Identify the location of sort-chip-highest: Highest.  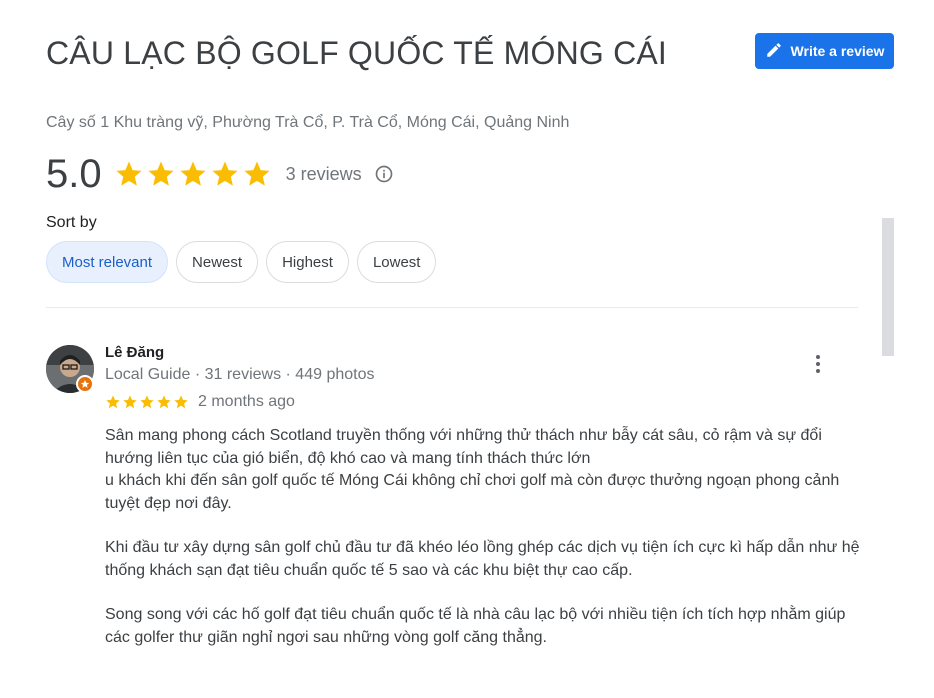
(307, 262).